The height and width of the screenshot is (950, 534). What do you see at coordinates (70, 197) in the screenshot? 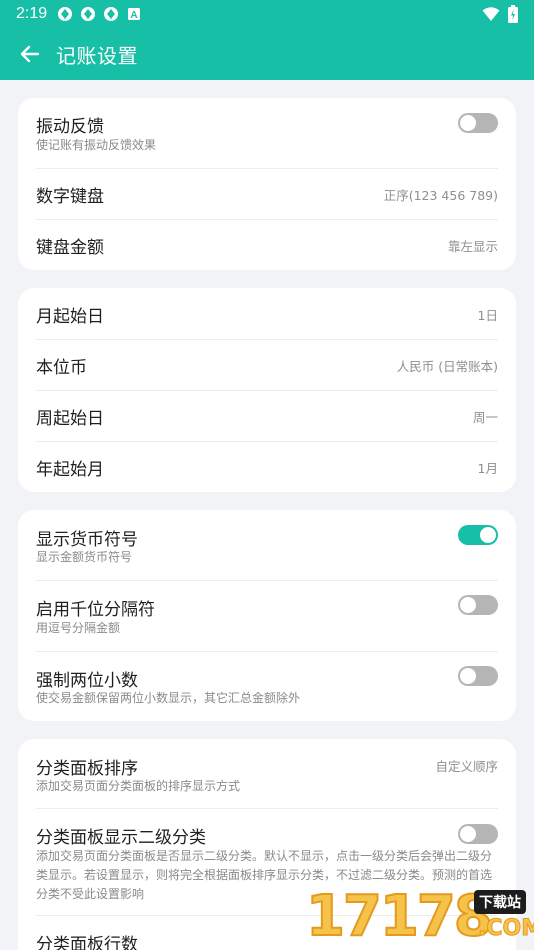
I see `setting-title: 数字键盘` at bounding box center [70, 197].